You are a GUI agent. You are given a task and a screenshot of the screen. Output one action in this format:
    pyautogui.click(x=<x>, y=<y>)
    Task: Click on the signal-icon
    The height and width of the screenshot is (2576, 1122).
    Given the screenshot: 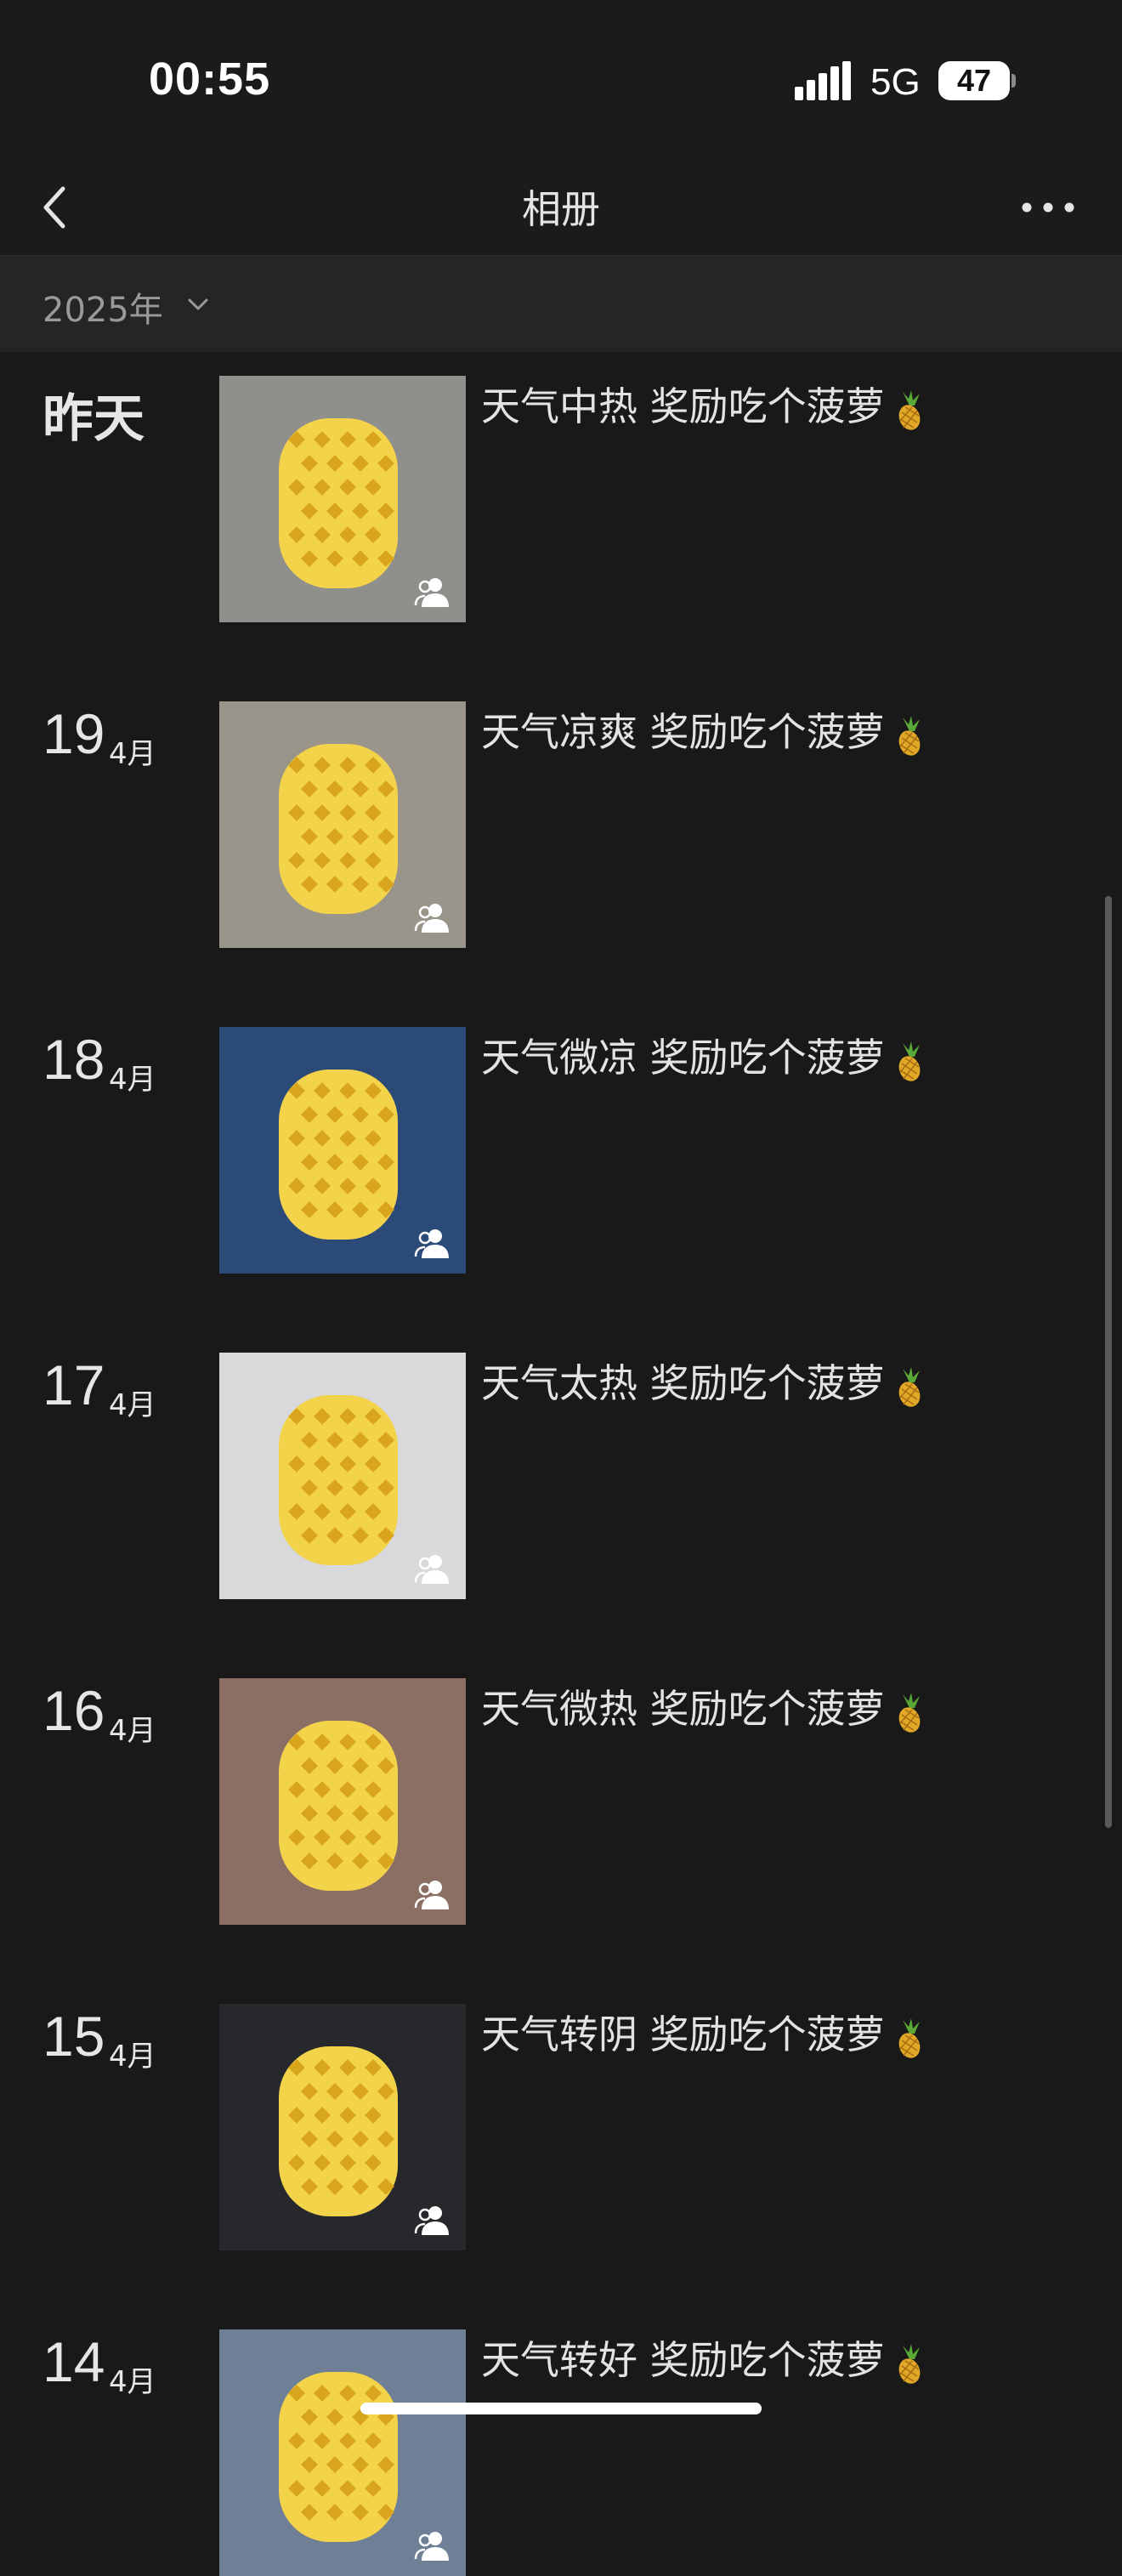 What is the action you would take?
    pyautogui.click(x=823, y=80)
    